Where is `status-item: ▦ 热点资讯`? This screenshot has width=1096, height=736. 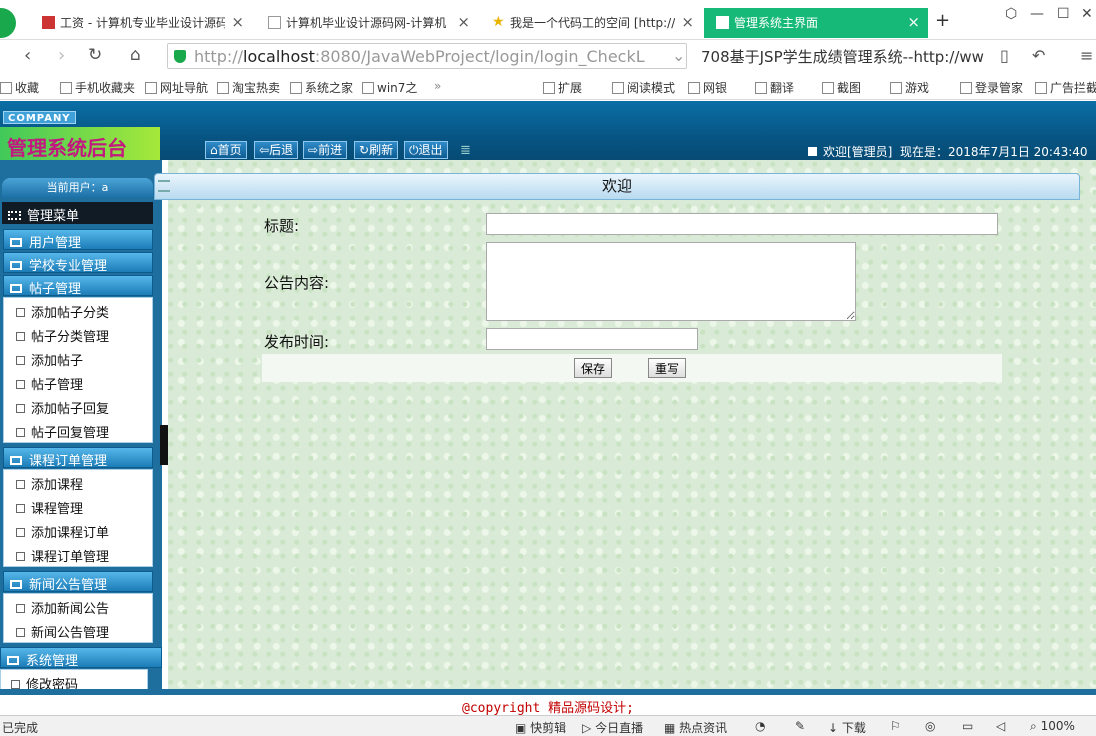
status-item: ▦ 热点资讯 is located at coordinates (695, 727).